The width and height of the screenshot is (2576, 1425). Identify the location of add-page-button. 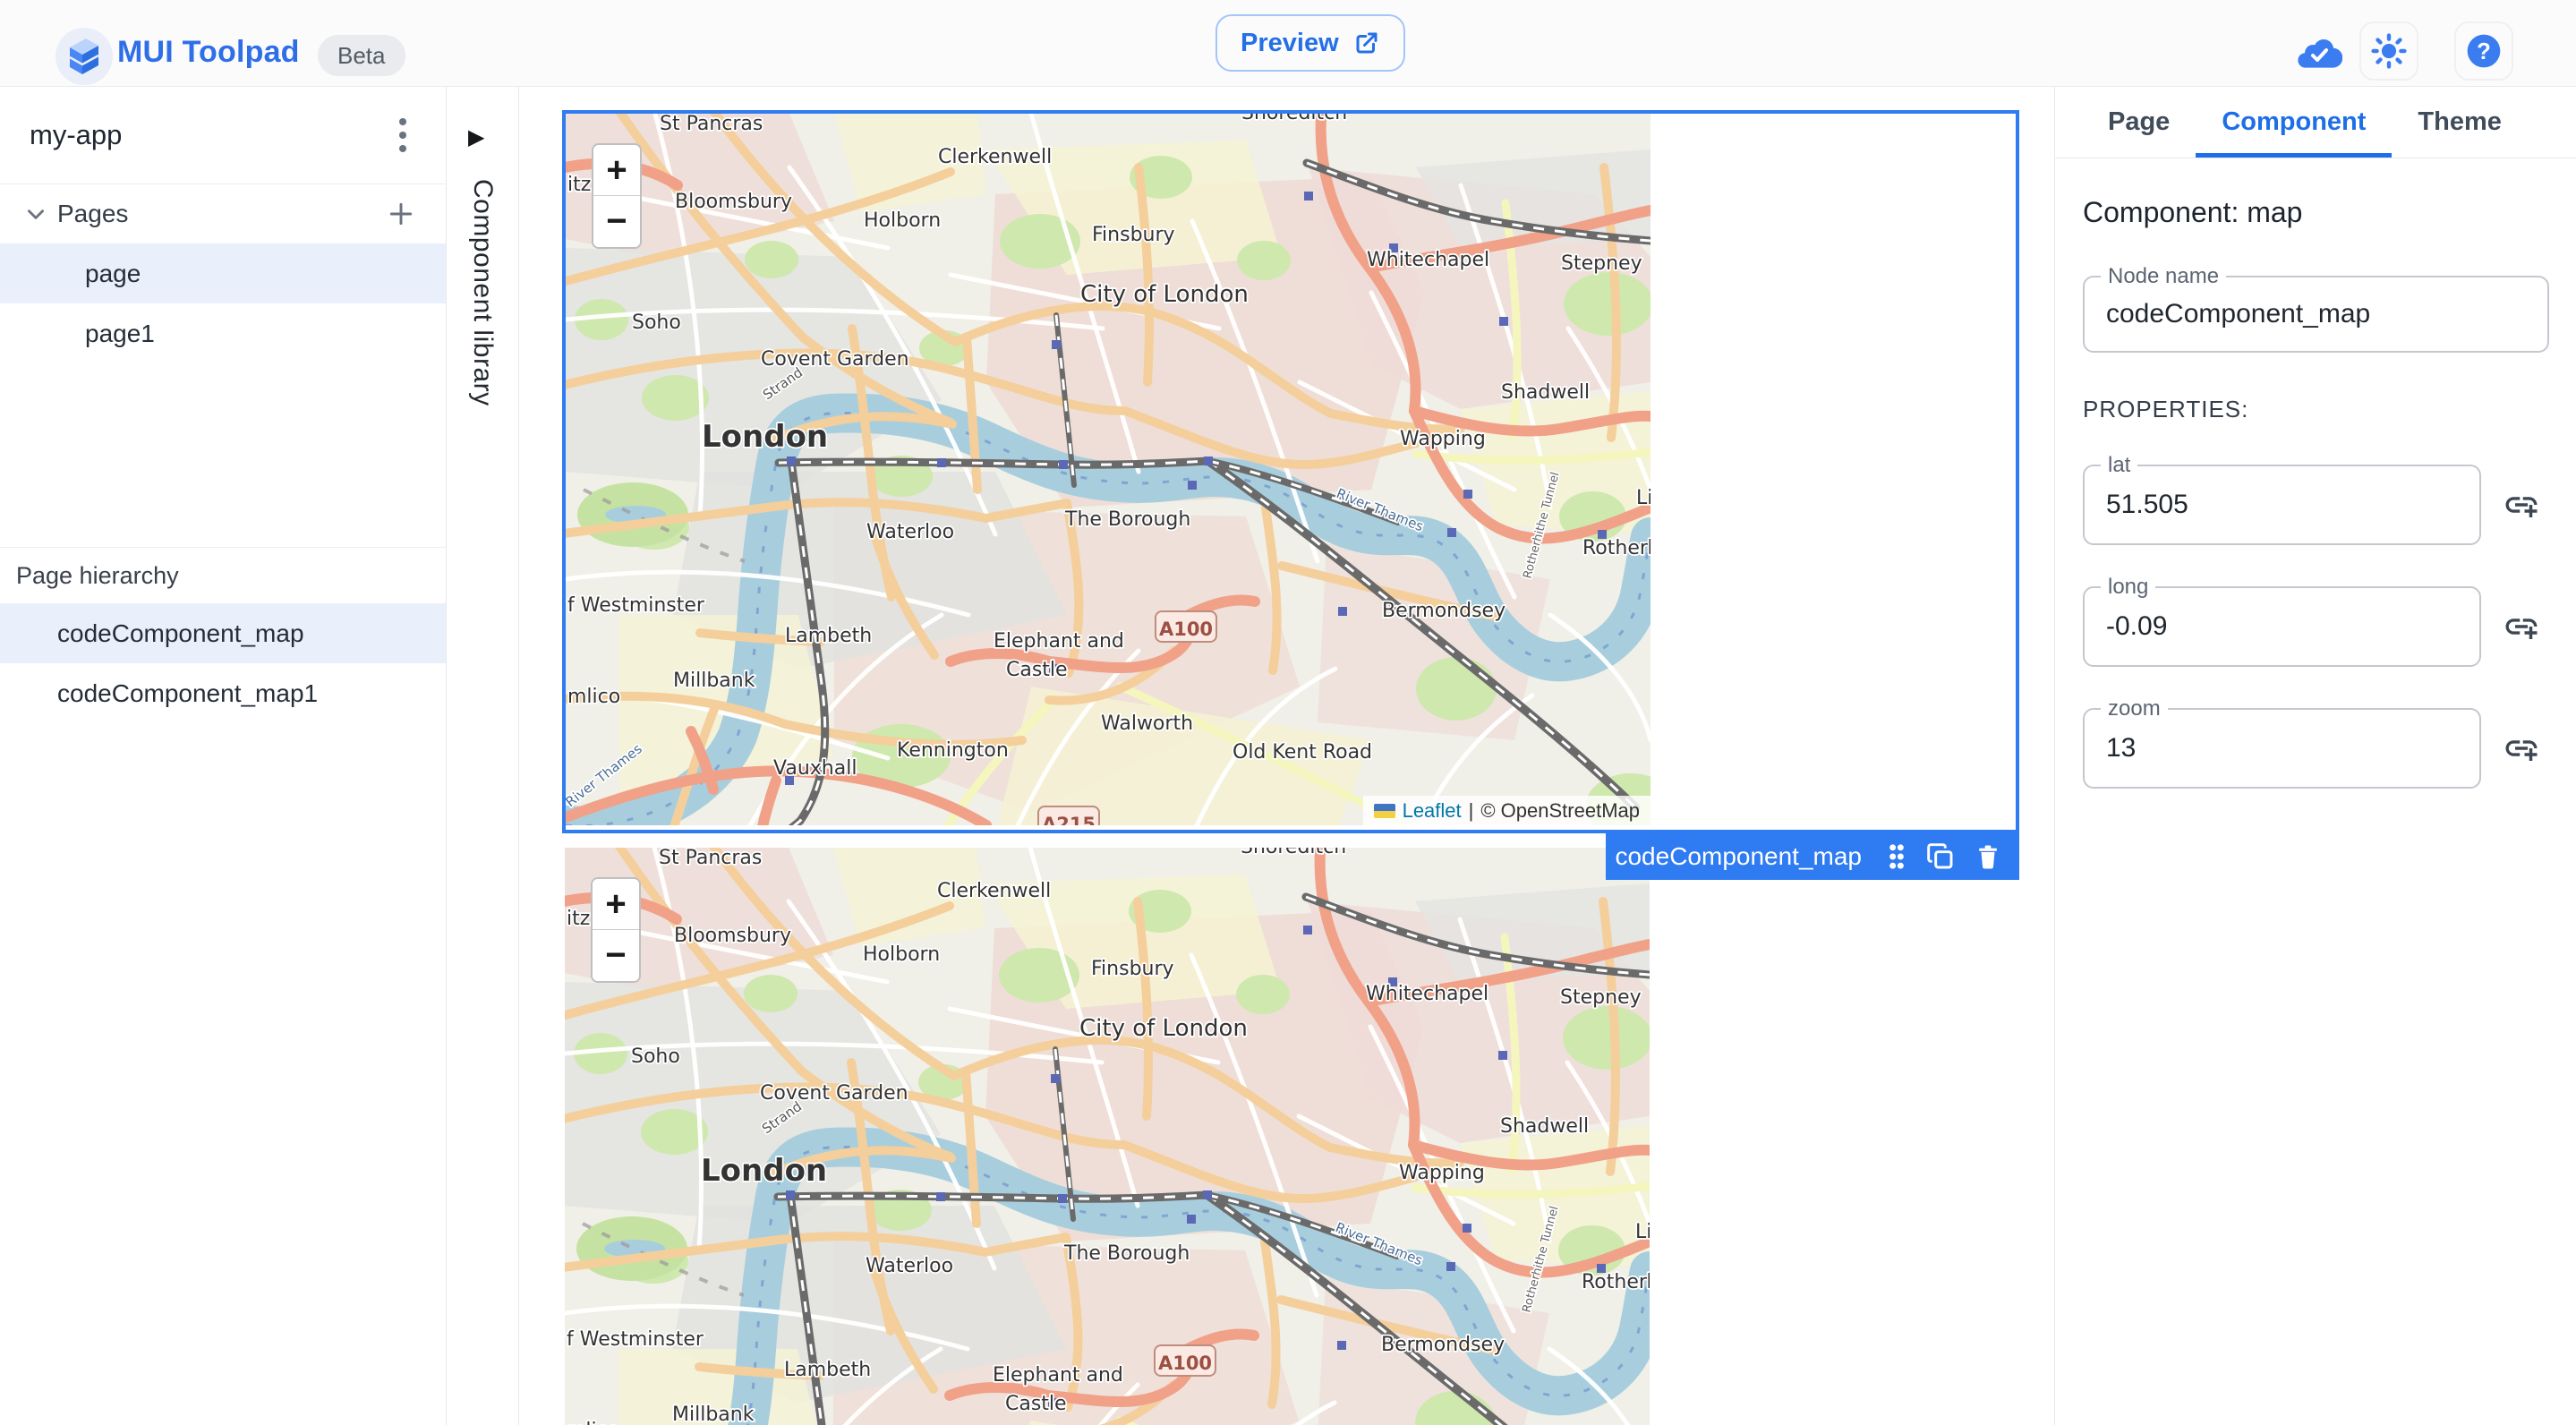
(401, 214).